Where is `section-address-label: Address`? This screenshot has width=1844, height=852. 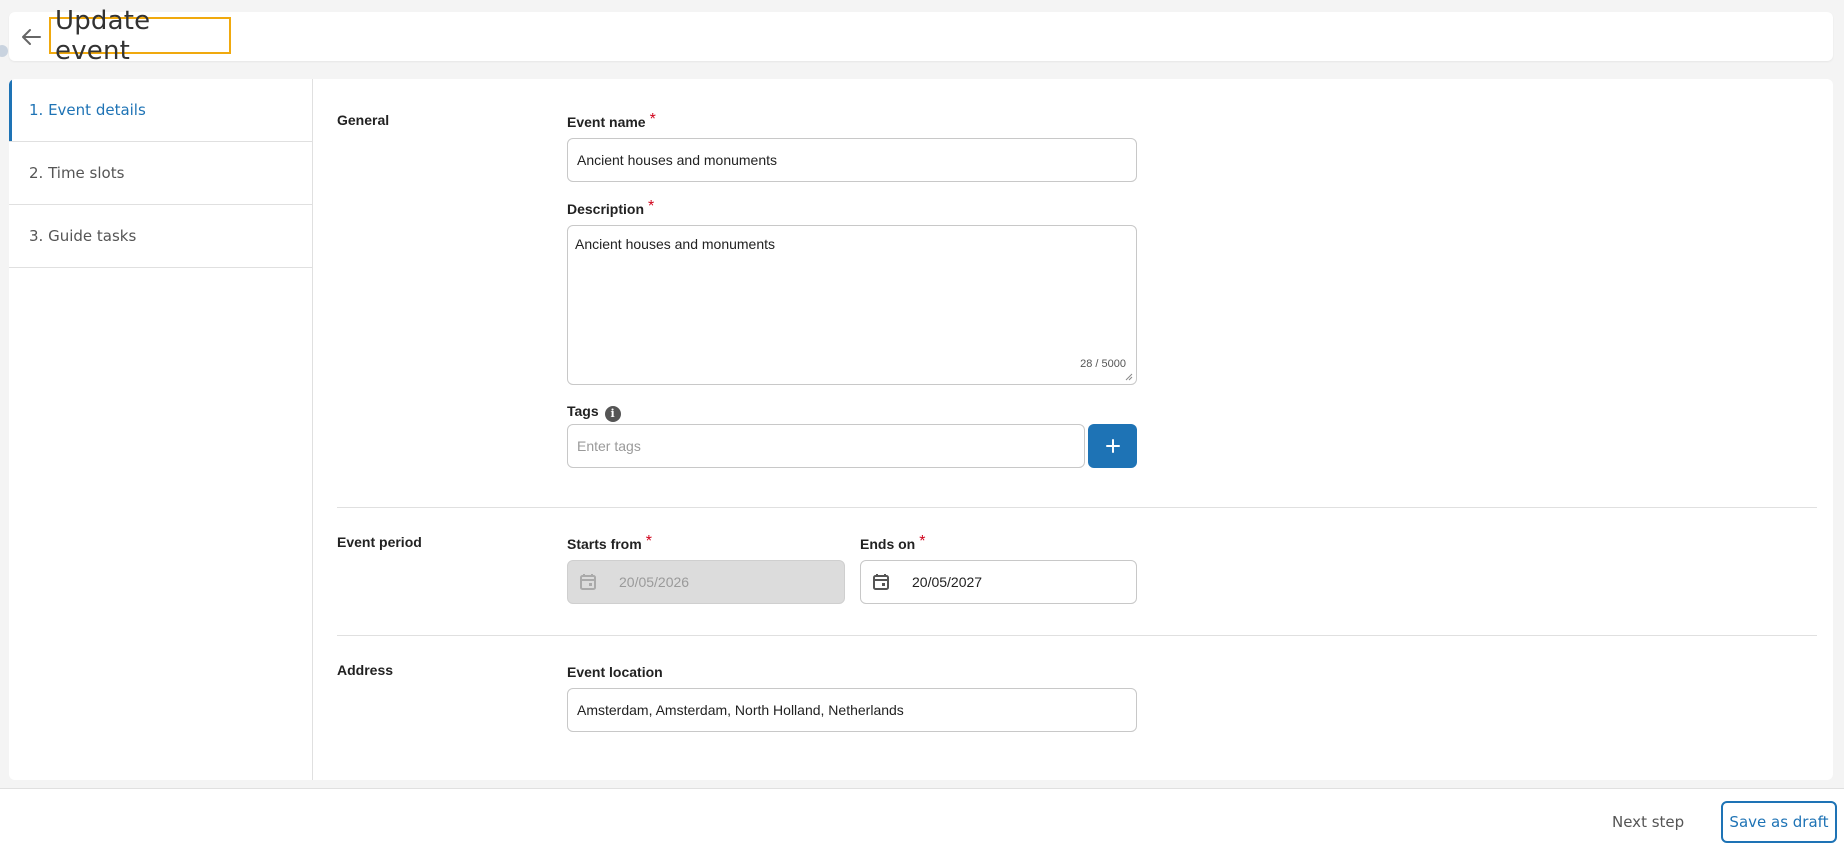
section-address-label: Address is located at coordinates (365, 670).